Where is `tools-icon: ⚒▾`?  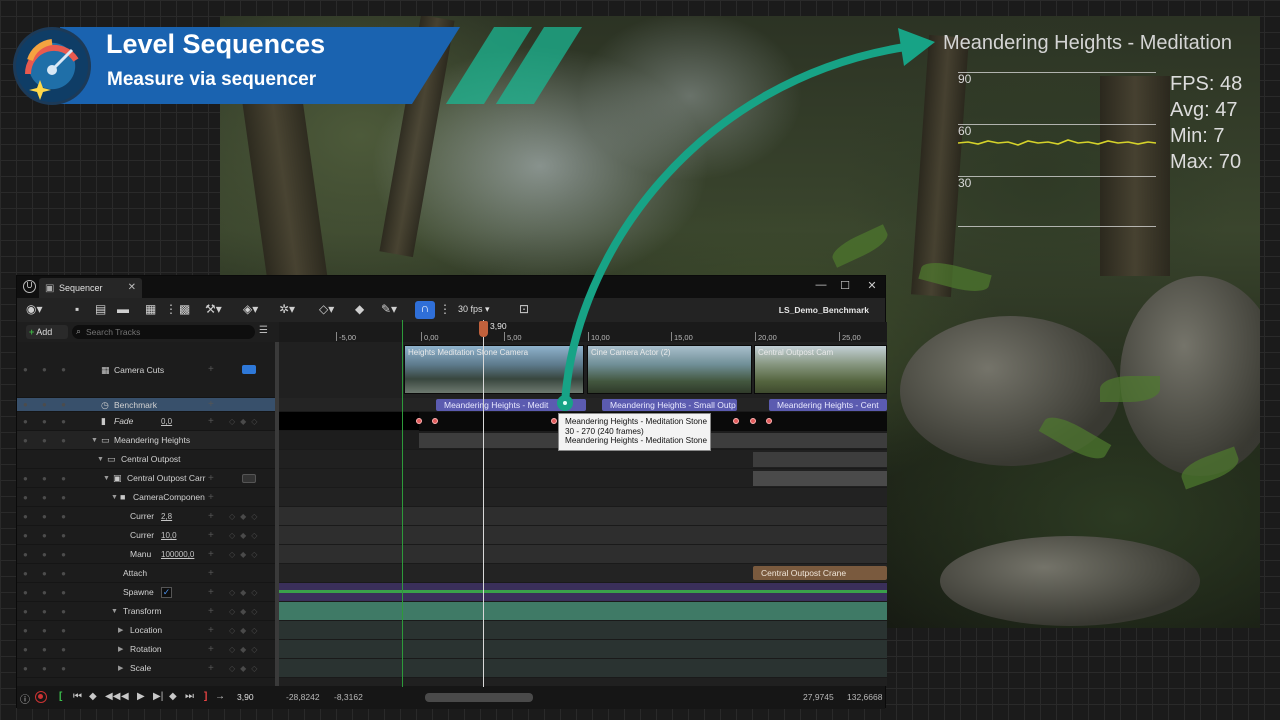 tools-icon: ⚒▾ is located at coordinates (213, 310).